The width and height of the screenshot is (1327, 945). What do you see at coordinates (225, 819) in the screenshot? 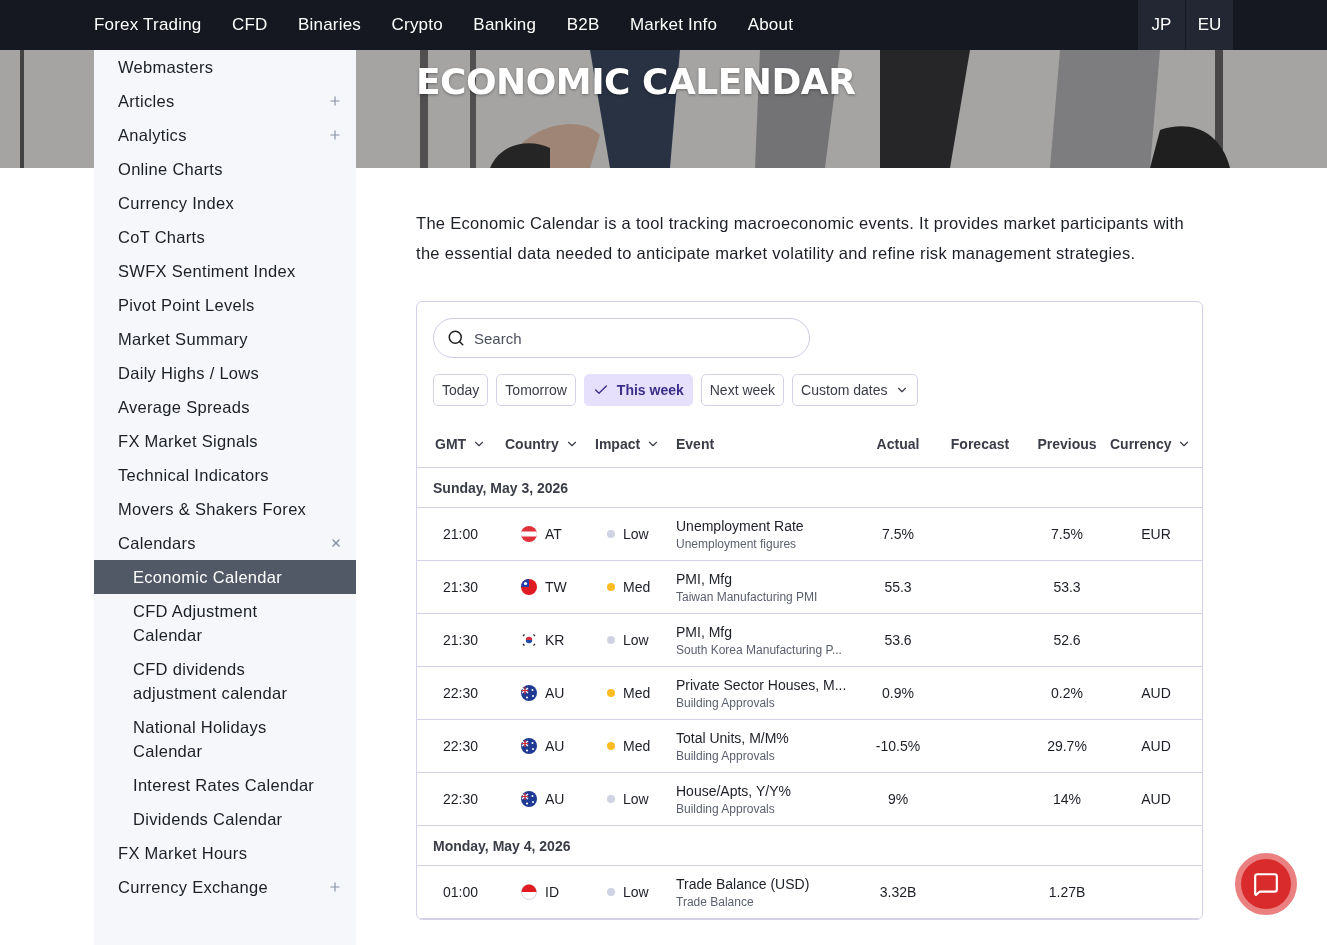
I see `sidebar-item: Dividends Calendar` at bounding box center [225, 819].